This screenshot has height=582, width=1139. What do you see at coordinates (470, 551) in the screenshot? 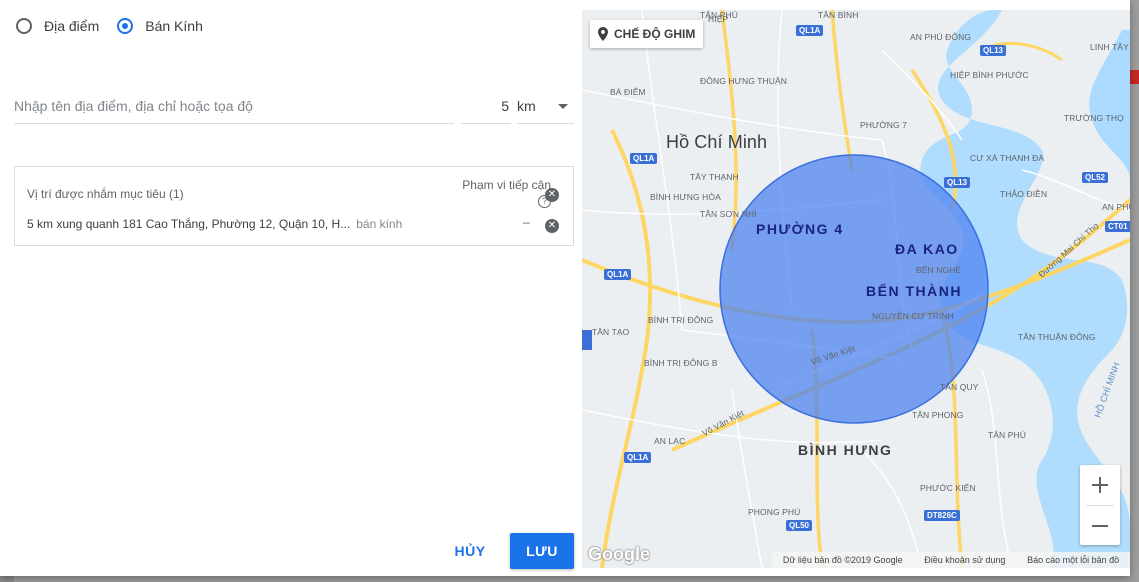
I see `cancel-button: HỦY` at bounding box center [470, 551].